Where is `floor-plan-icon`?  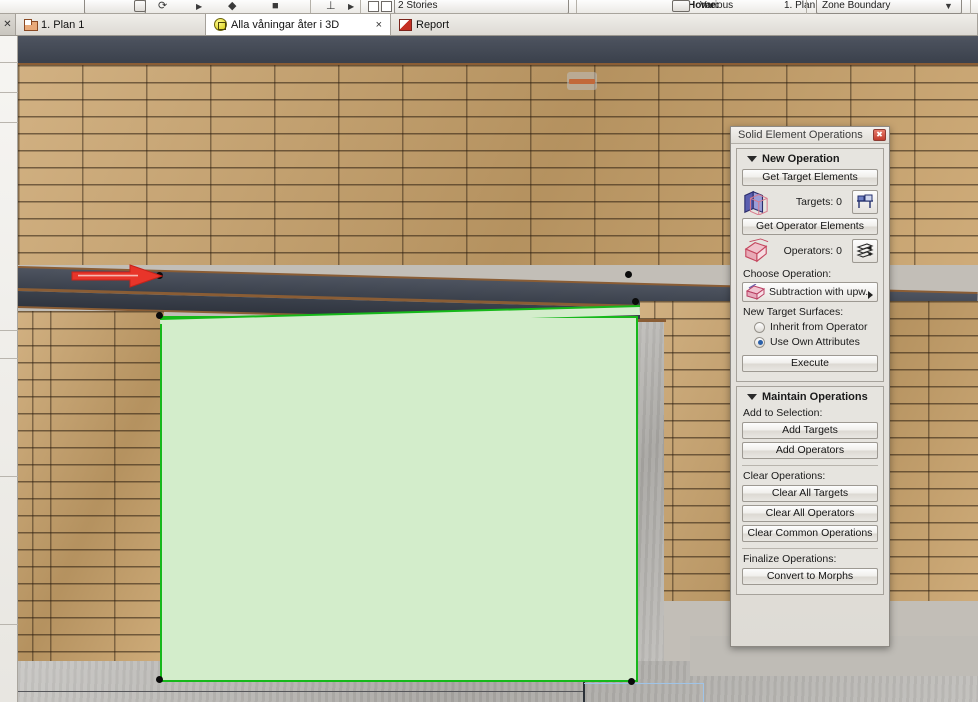
floor-plan-icon is located at coordinates (31, 25).